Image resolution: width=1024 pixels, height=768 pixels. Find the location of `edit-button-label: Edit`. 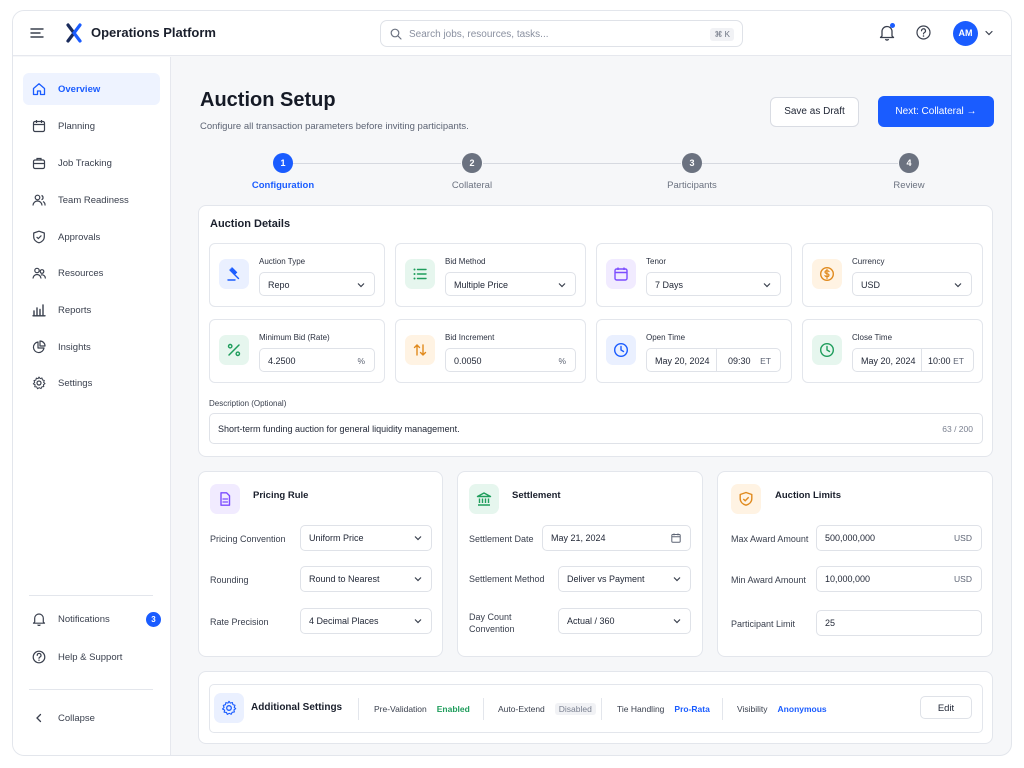

edit-button-label: Edit is located at coordinates (946, 708).